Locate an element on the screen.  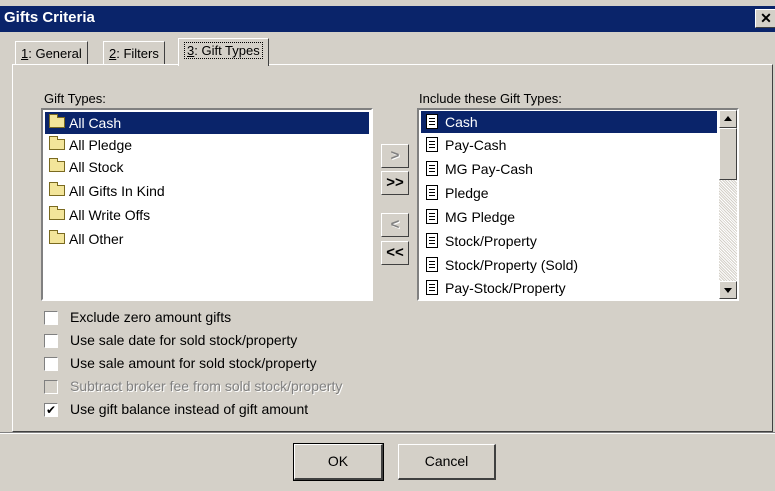
checkbox: ✔ is located at coordinates (51, 410).